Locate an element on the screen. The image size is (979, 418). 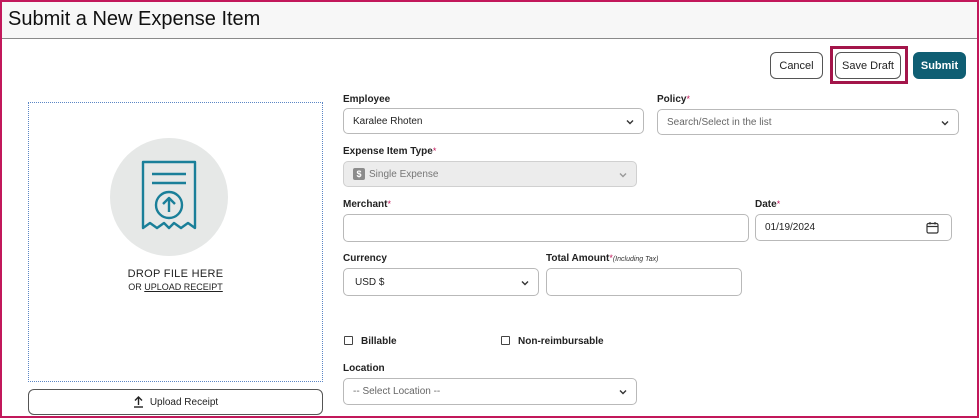
policy-required-mark: * is located at coordinates (688, 99).